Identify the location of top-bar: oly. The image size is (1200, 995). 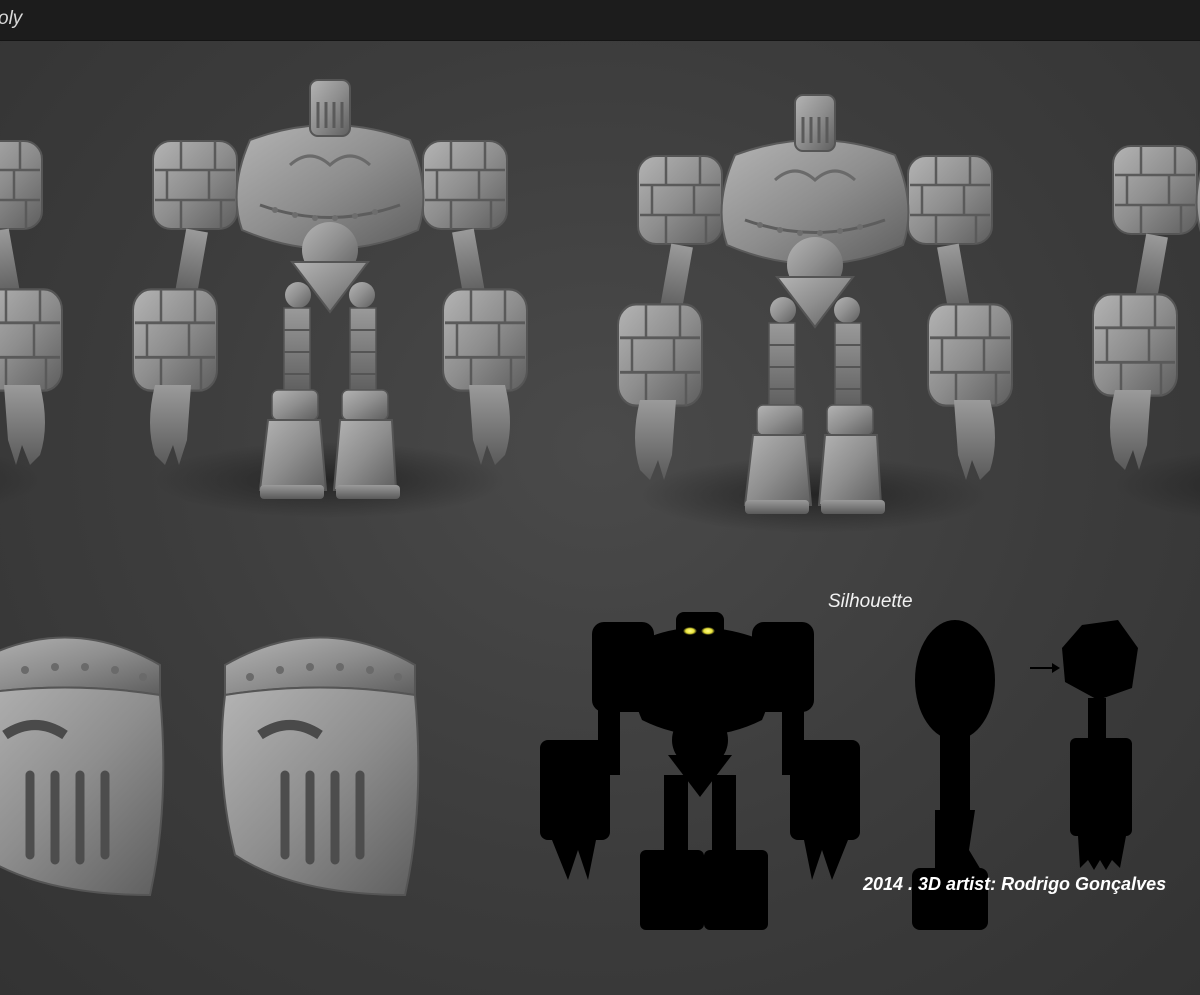
(600, 20).